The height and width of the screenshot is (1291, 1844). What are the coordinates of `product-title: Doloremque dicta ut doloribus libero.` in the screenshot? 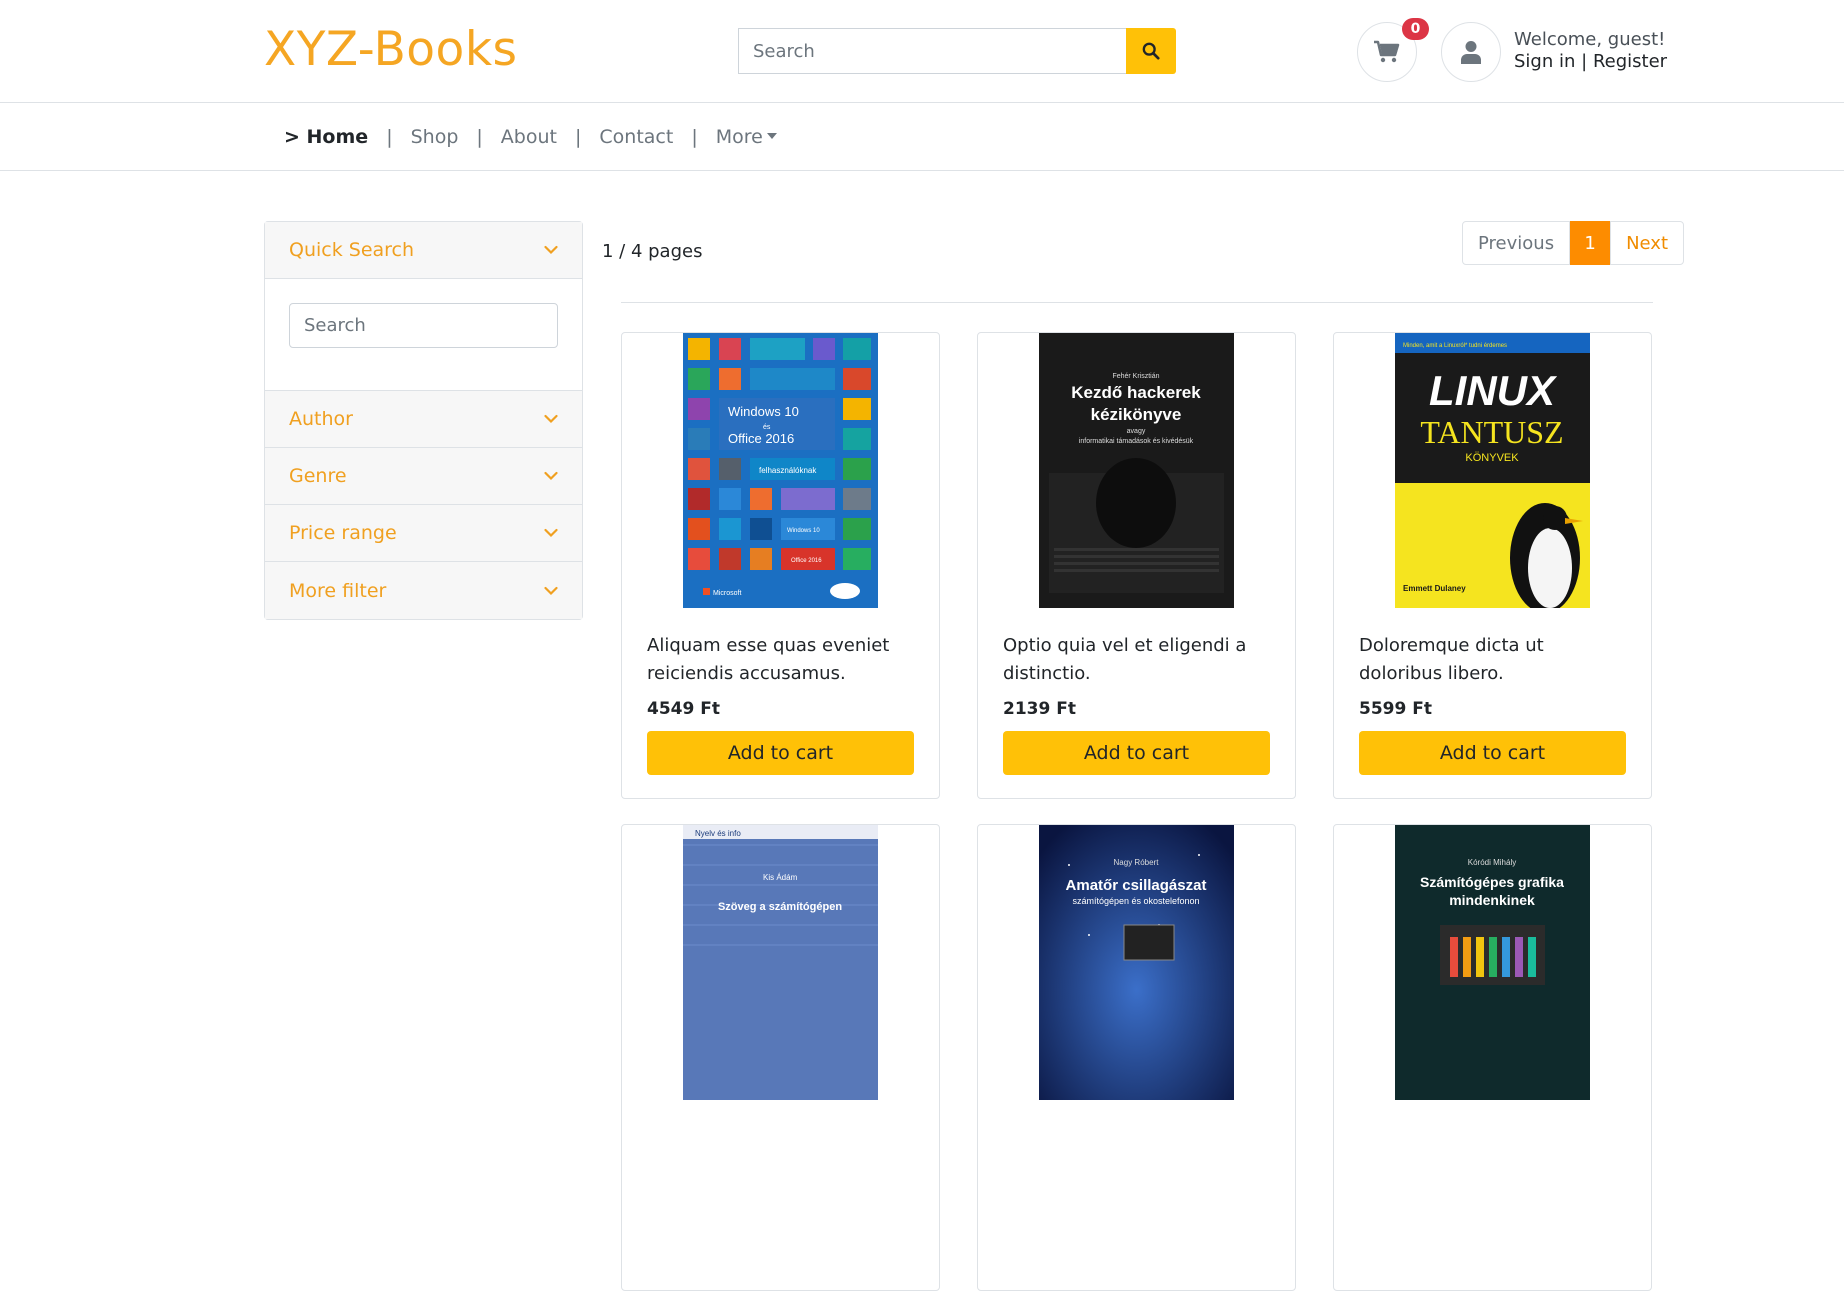 It's located at (1494, 660).